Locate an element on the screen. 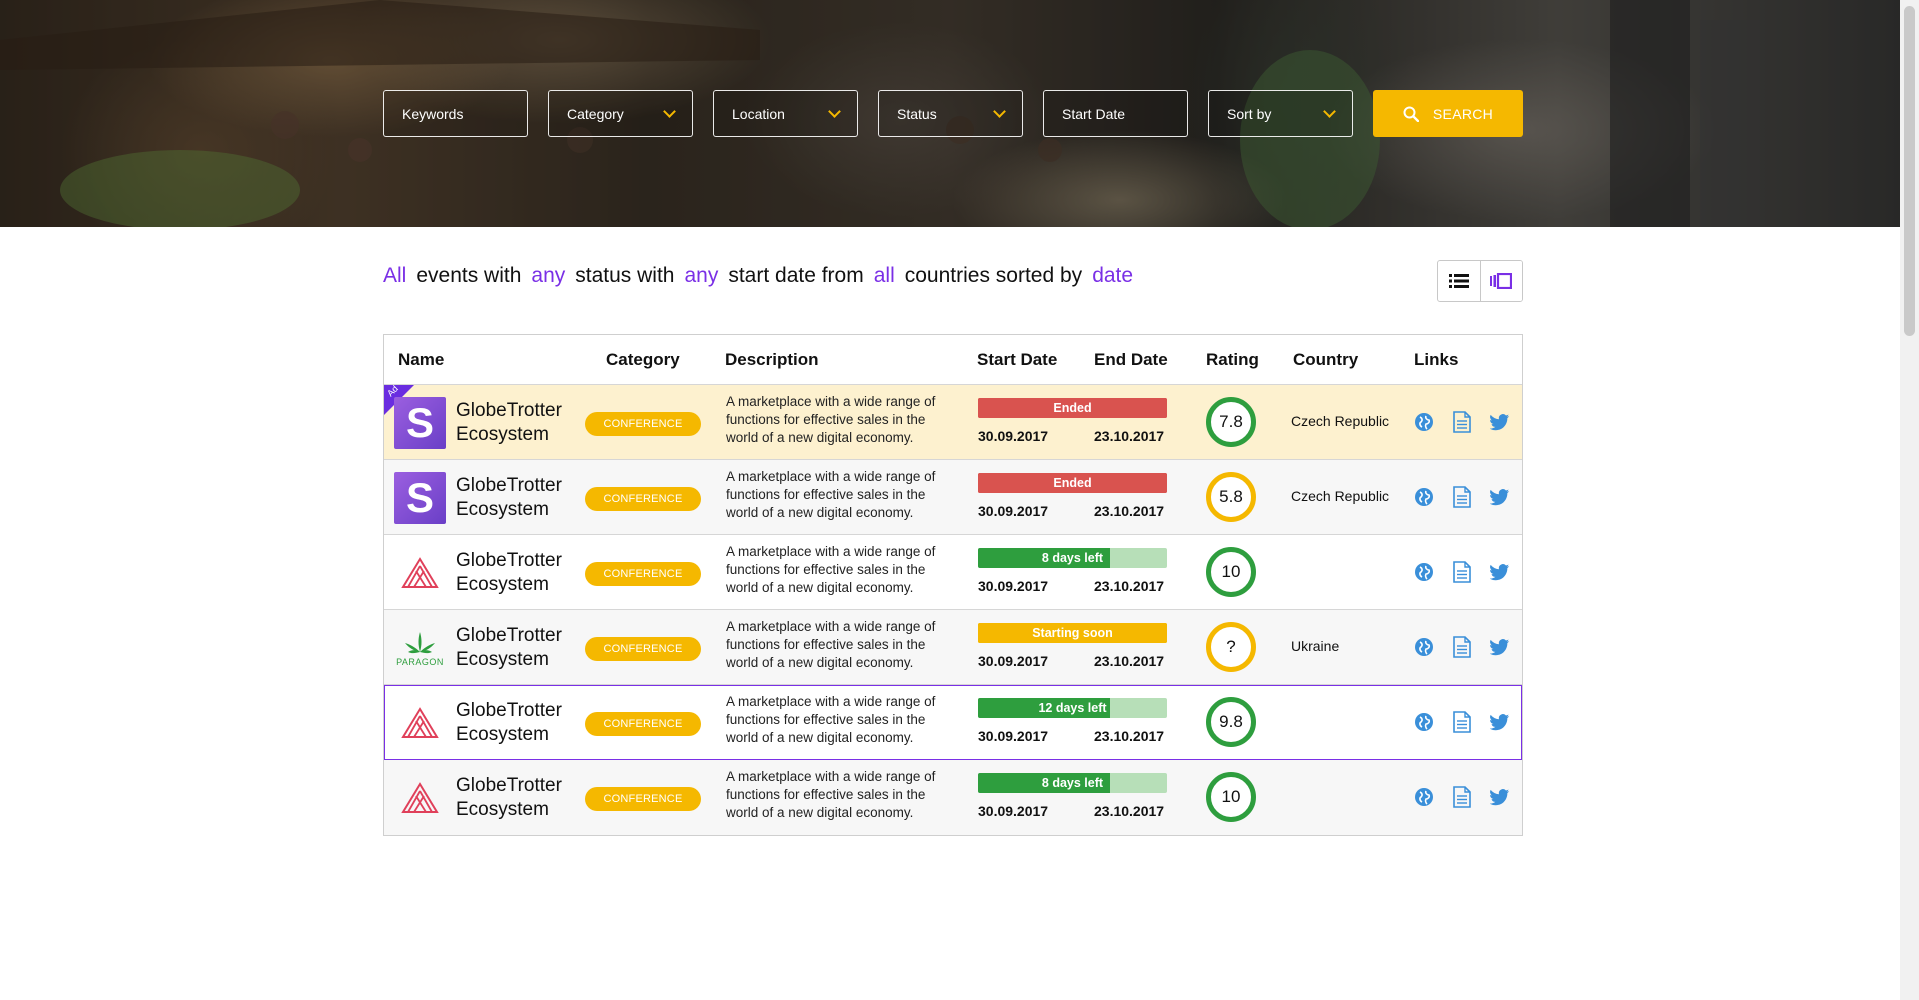 The width and height of the screenshot is (1919, 1000). keywords-input: Keywords is located at coordinates (455, 113).